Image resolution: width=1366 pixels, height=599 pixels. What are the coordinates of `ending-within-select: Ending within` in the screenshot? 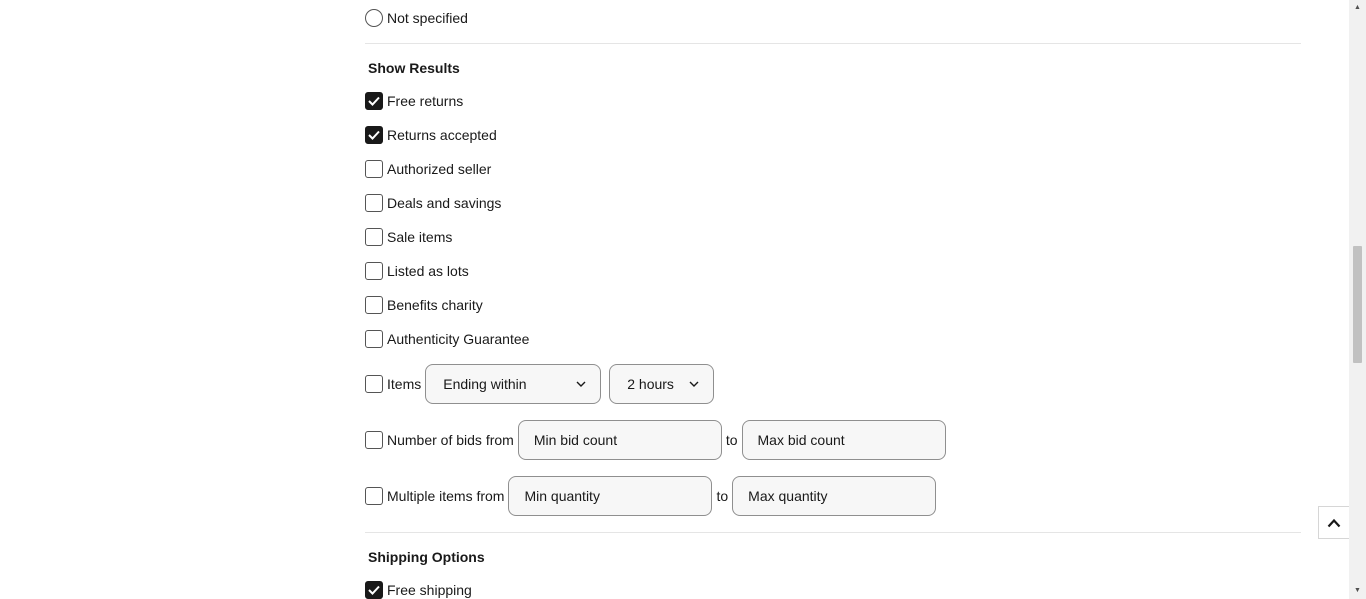 It's located at (513, 384).